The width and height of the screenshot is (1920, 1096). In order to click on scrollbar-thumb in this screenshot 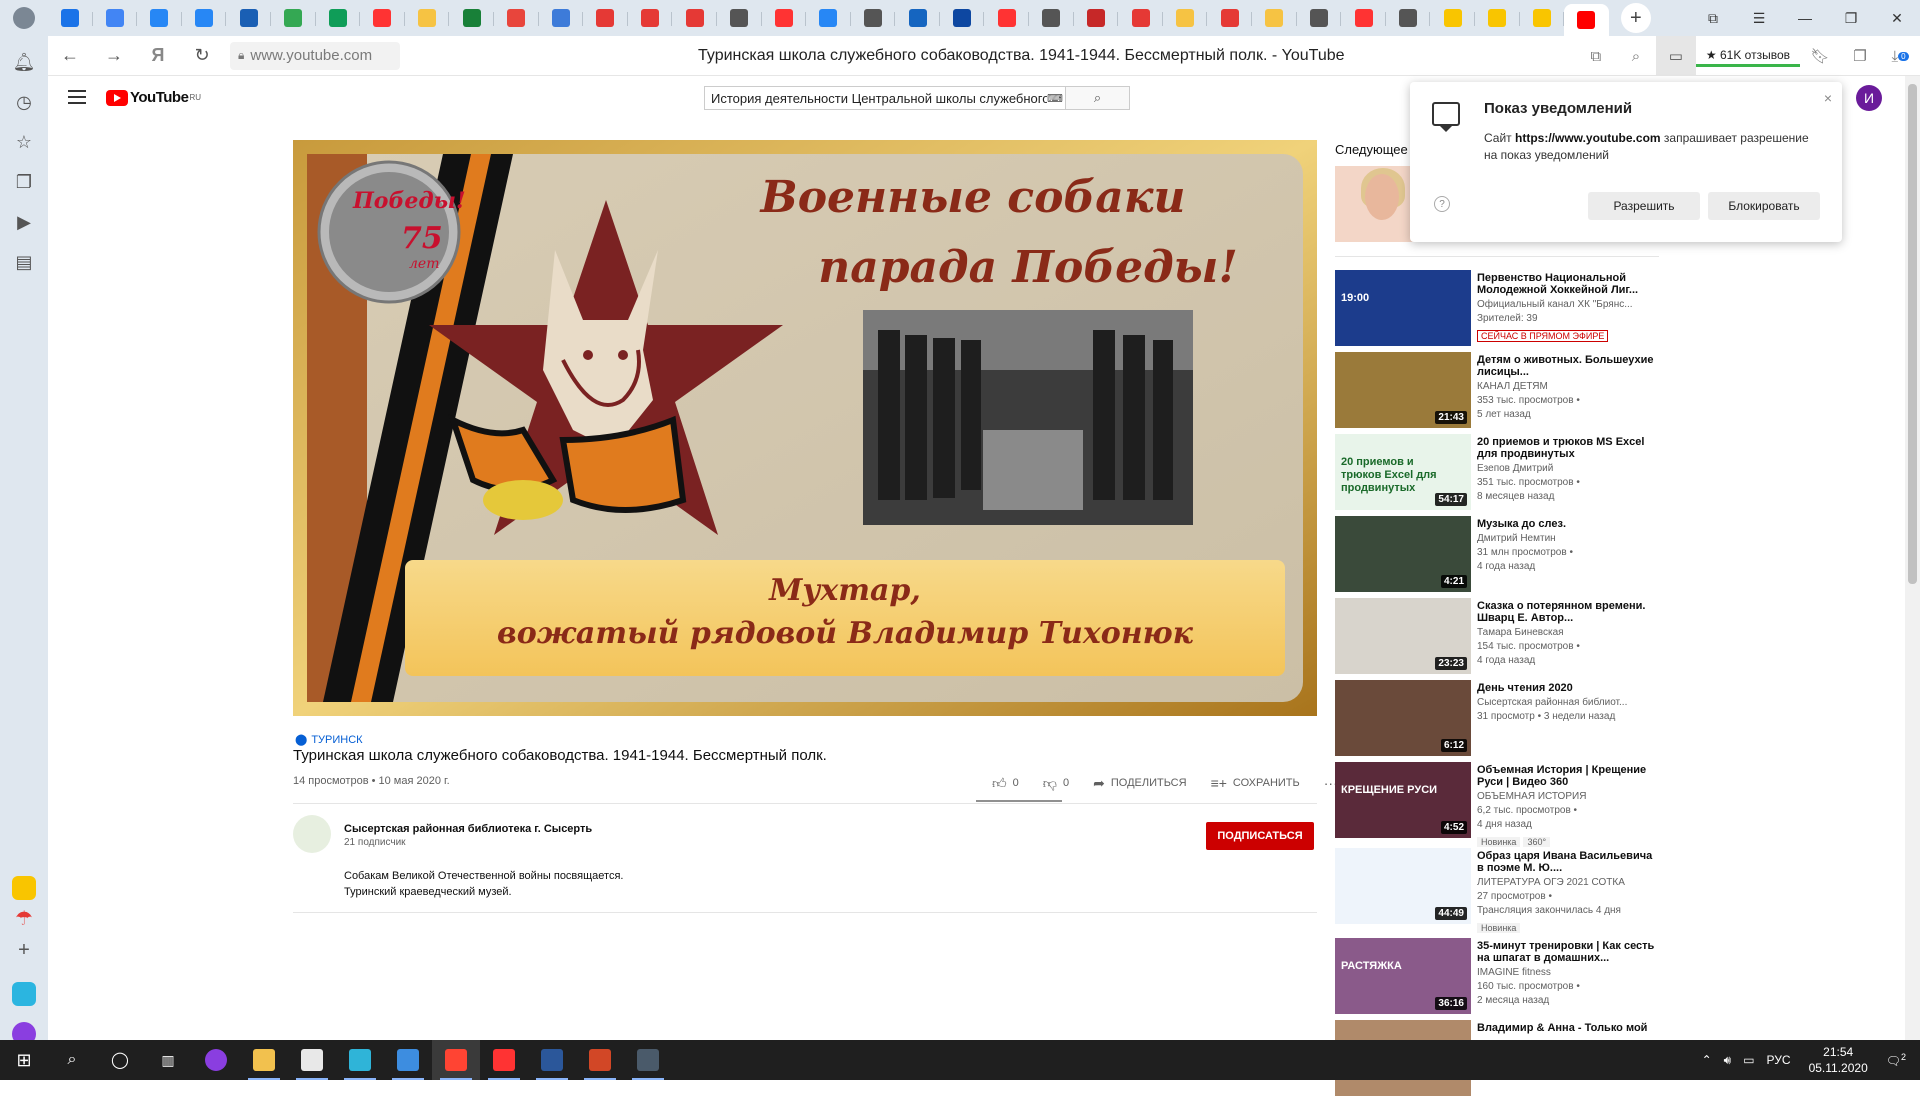, I will do `click(1912, 334)`.